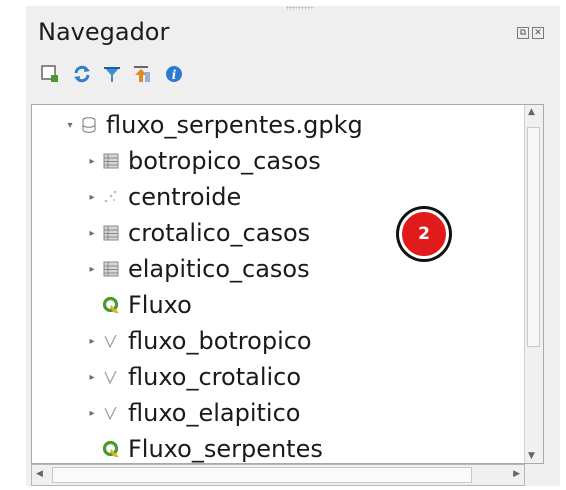  I want to click on tree-item: ▸ crotalico_casos, so click(197, 233).